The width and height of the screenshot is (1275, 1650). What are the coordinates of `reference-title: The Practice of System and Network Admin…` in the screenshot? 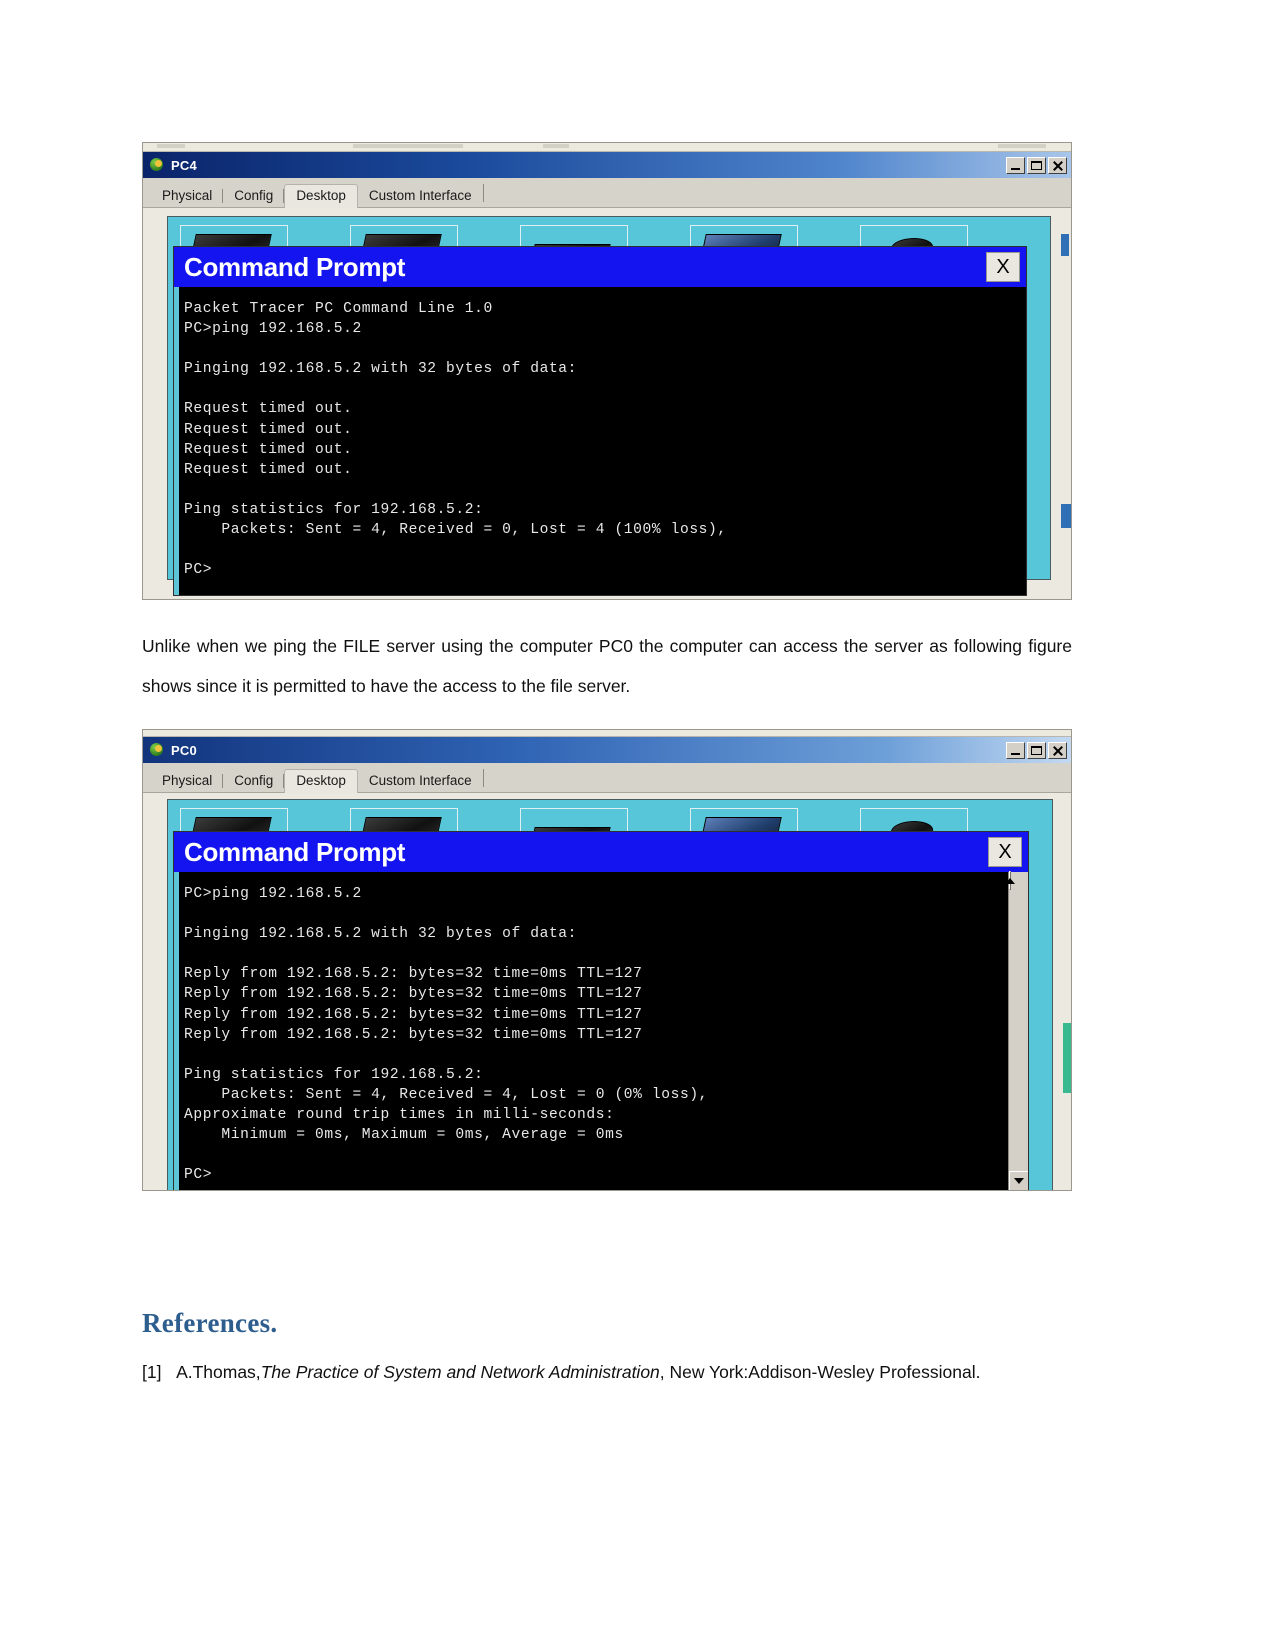 It's located at (460, 1372).